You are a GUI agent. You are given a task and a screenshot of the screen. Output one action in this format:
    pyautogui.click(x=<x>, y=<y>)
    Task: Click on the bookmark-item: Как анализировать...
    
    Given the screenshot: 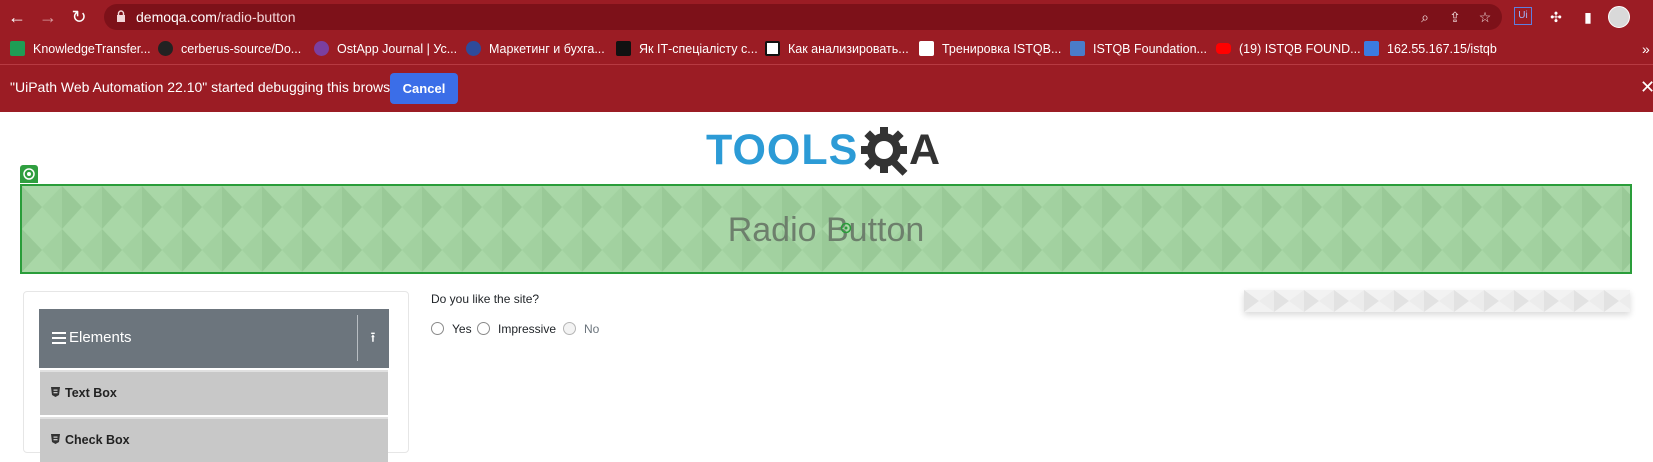 What is the action you would take?
    pyautogui.click(x=837, y=50)
    